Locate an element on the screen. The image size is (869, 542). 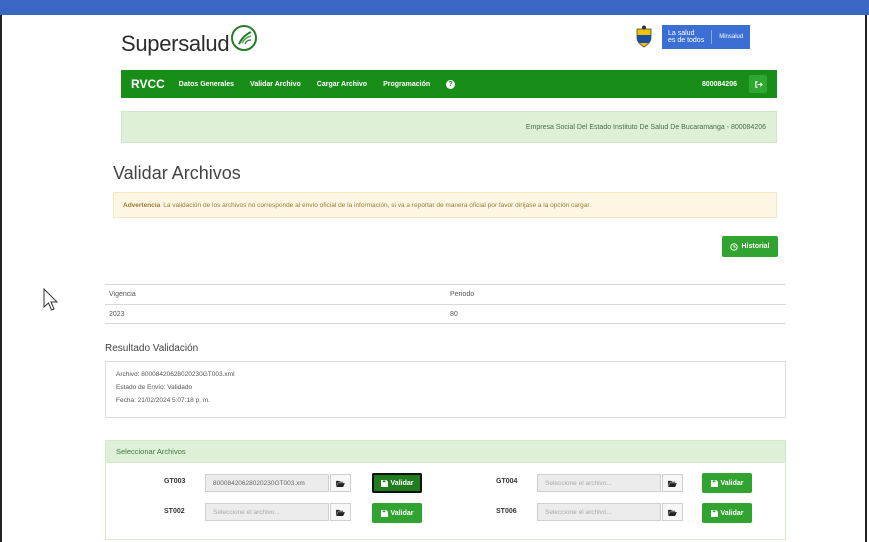
nav-item-validar-archivo: Validar Archivo is located at coordinates (275, 84).